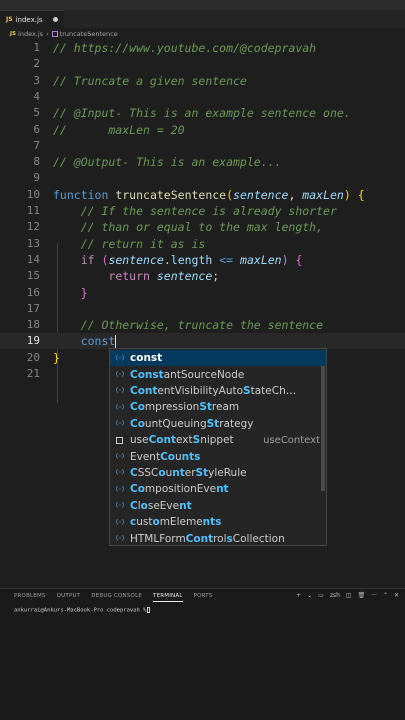  I want to click on line-number: 11, so click(33, 210).